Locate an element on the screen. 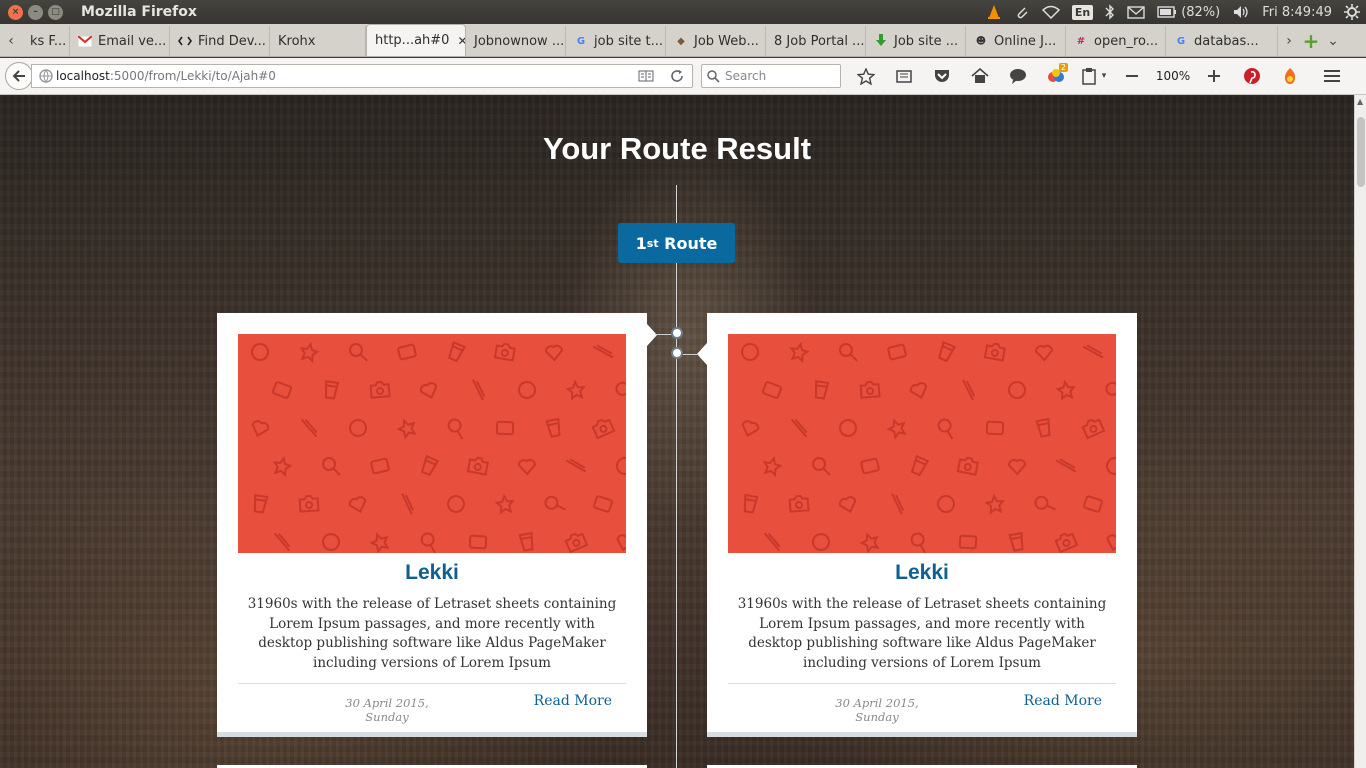 Image resolution: width=1366 pixels, height=768 pixels. back-button is located at coordinates (19, 76).